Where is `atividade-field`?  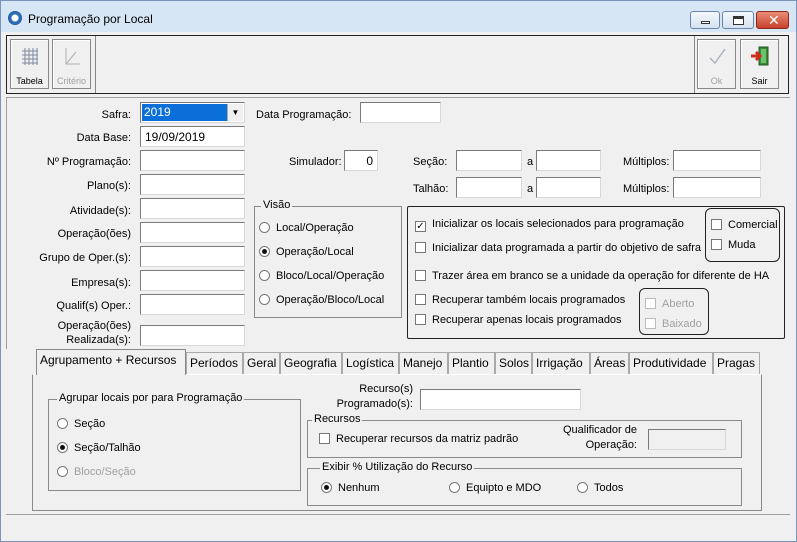
atividade-field is located at coordinates (192, 208).